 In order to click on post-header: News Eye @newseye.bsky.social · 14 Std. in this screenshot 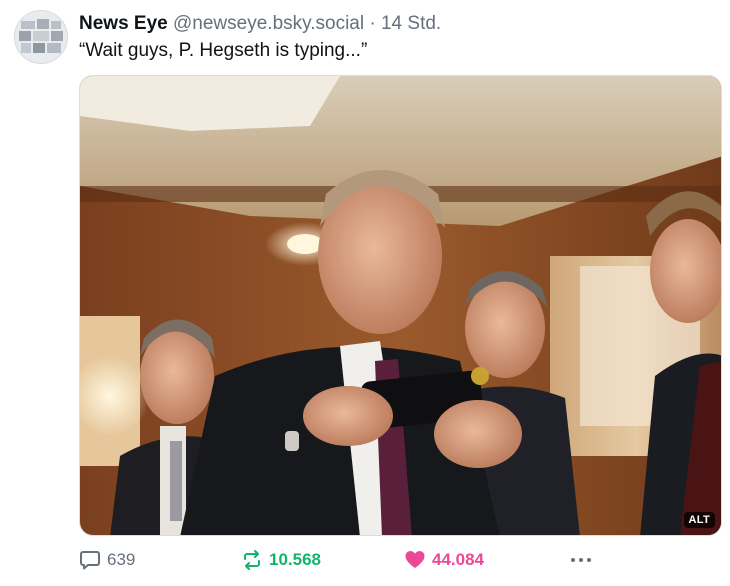, I will do `click(394, 24)`.